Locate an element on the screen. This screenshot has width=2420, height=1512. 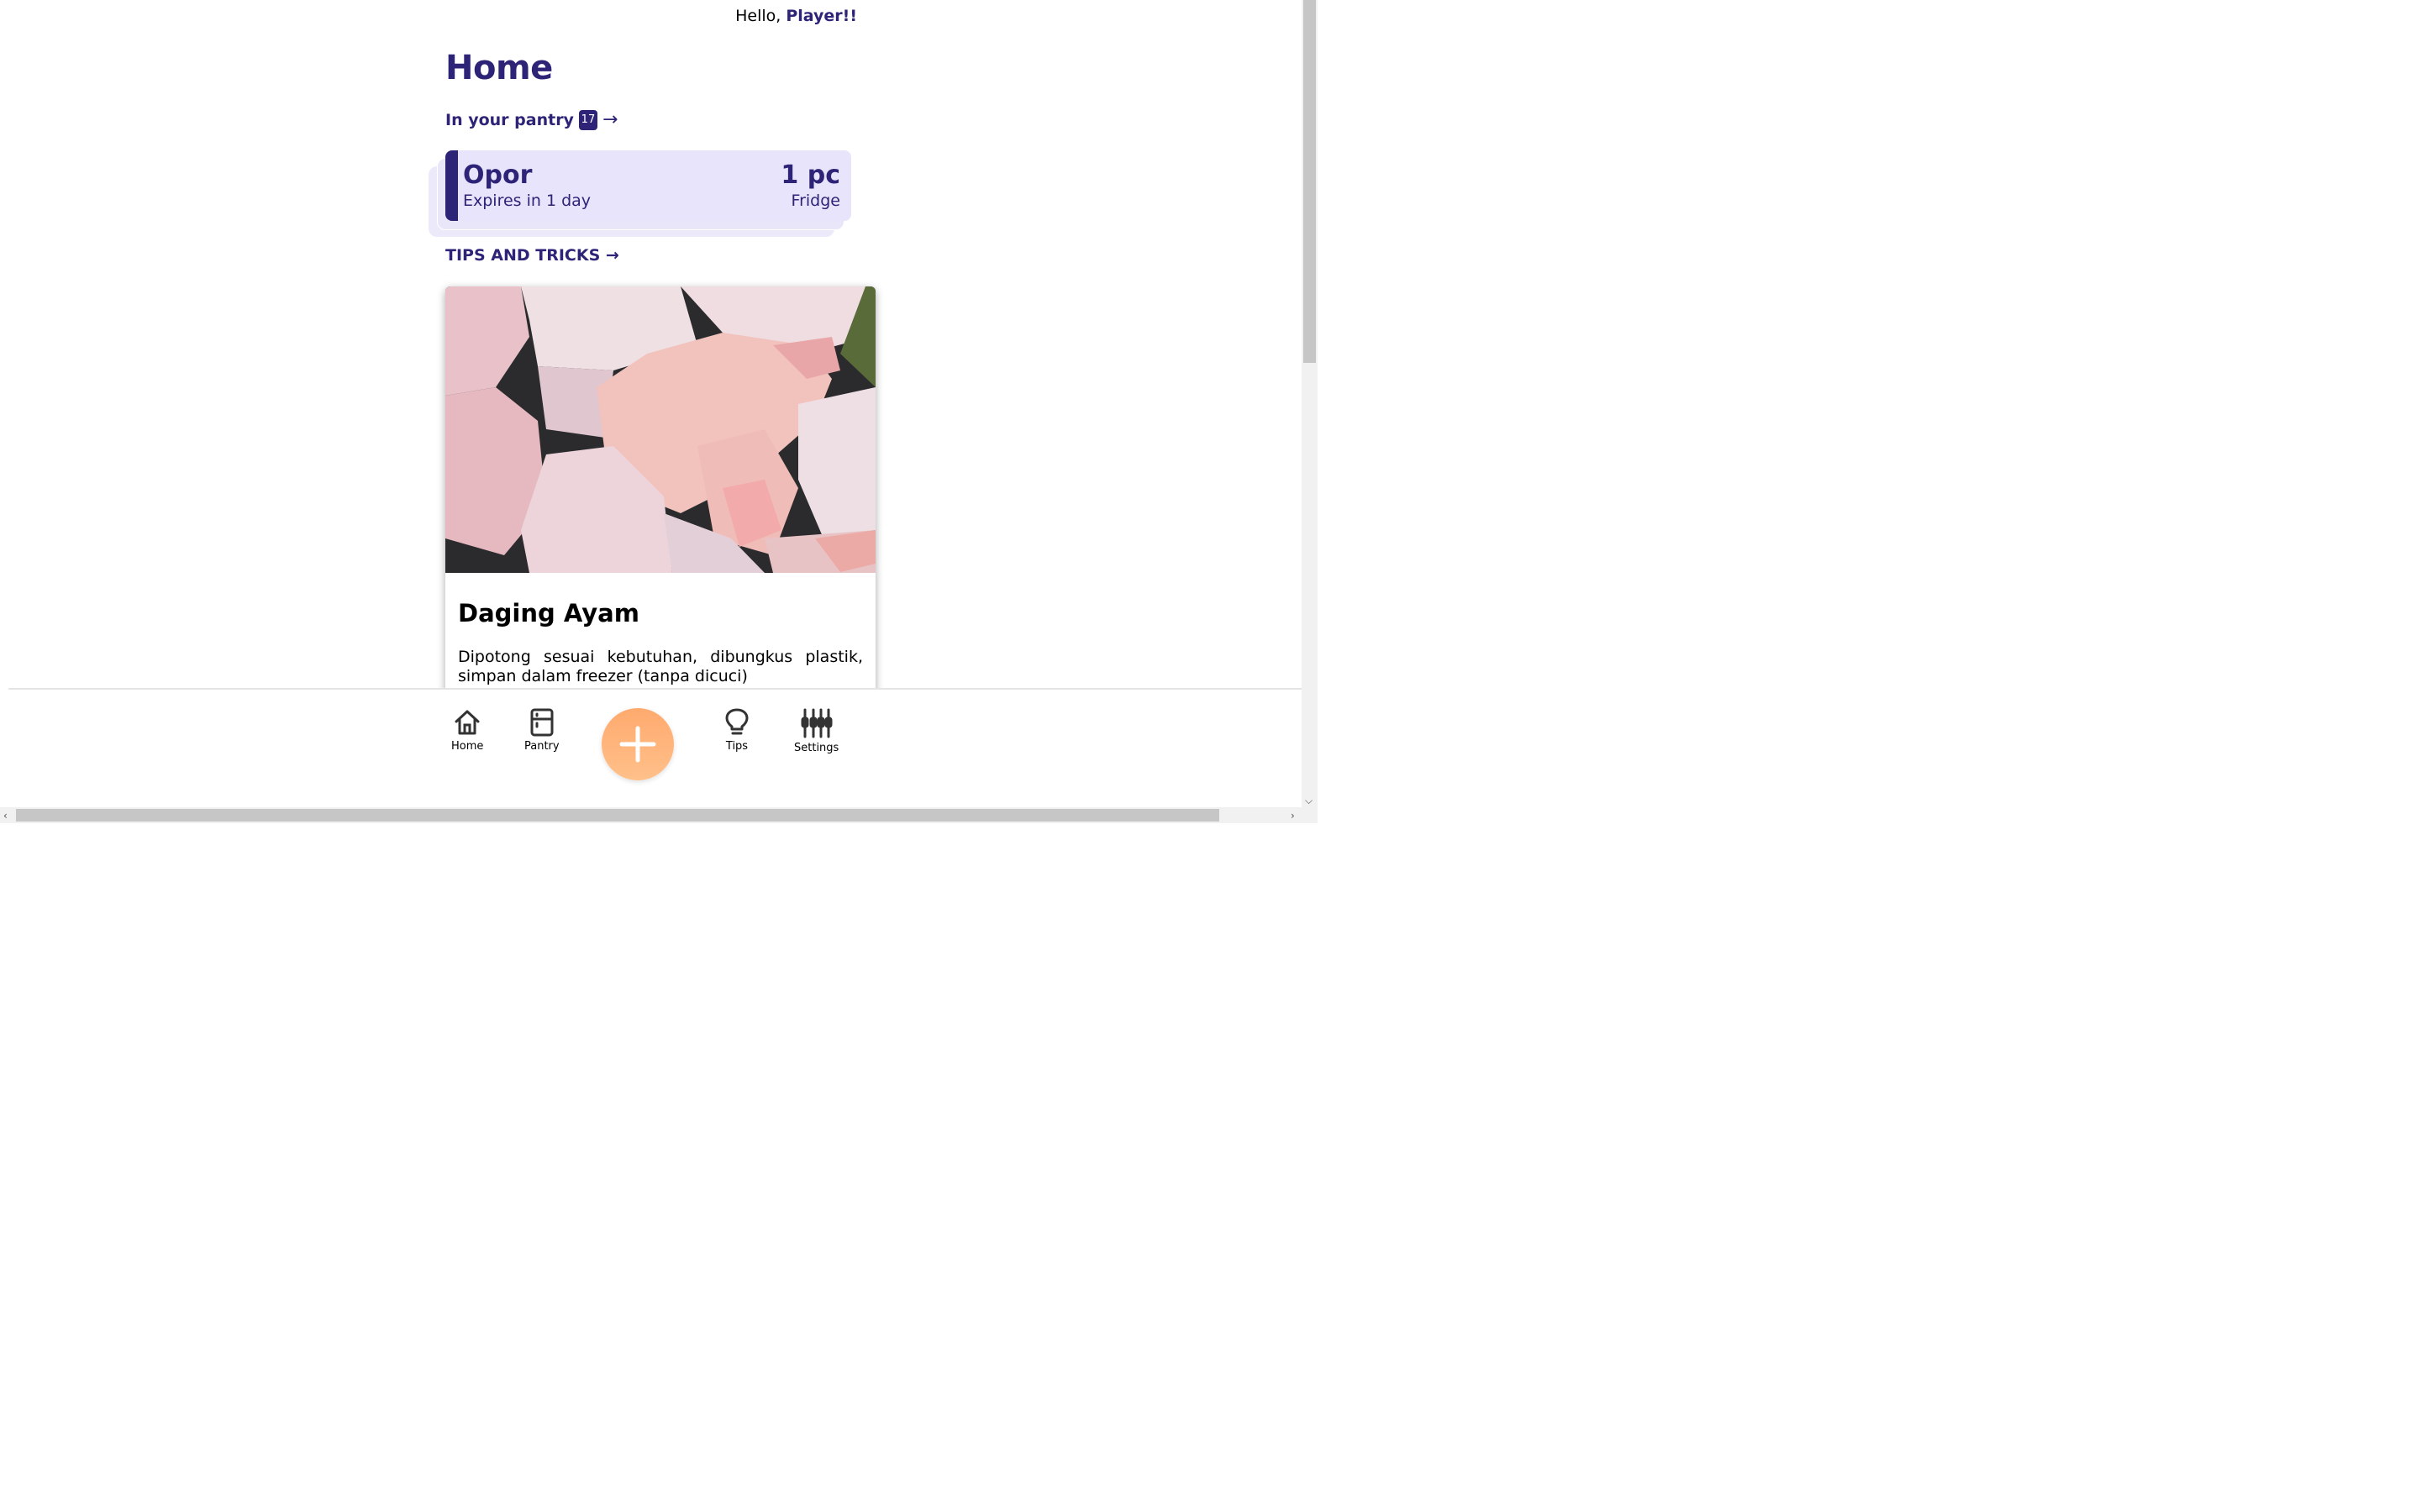
nav-home: Home is located at coordinates (467, 730).